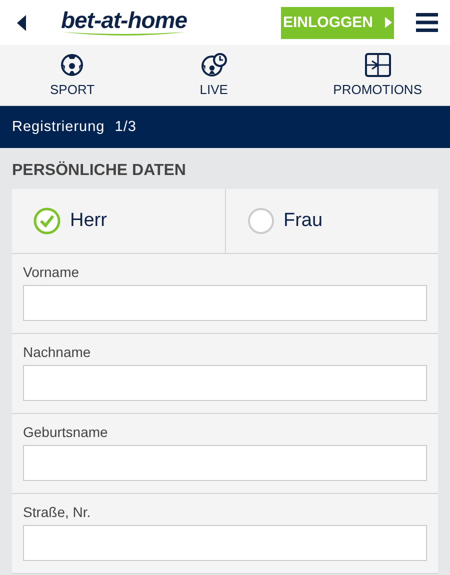  I want to click on back-icon, so click(22, 22).